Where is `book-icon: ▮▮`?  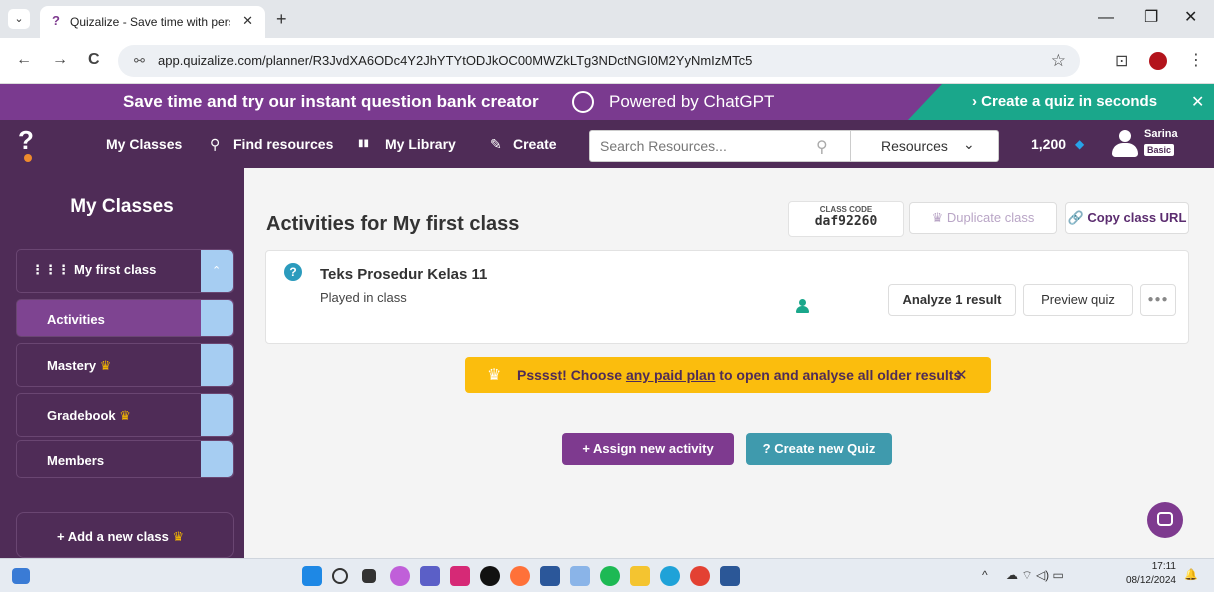 book-icon: ▮▮ is located at coordinates (364, 143).